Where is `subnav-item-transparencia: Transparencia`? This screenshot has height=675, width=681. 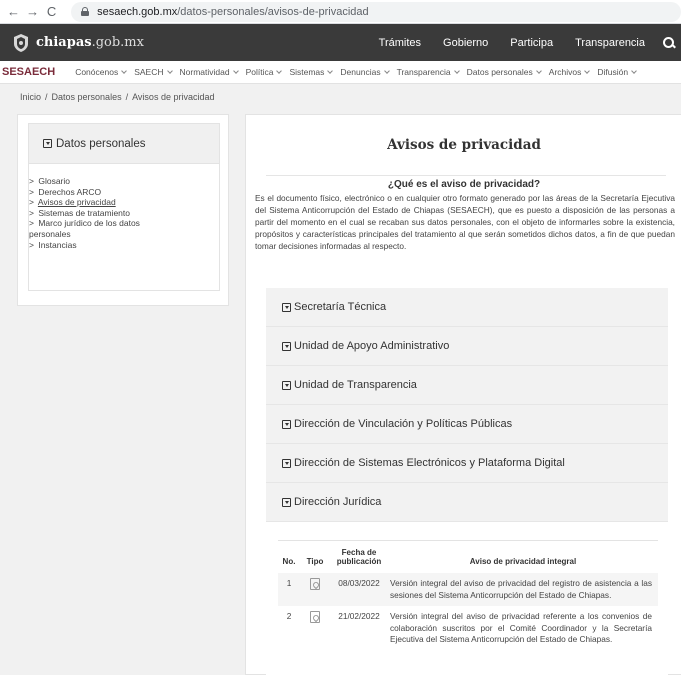 subnav-item-transparencia: Transparencia is located at coordinates (428, 72).